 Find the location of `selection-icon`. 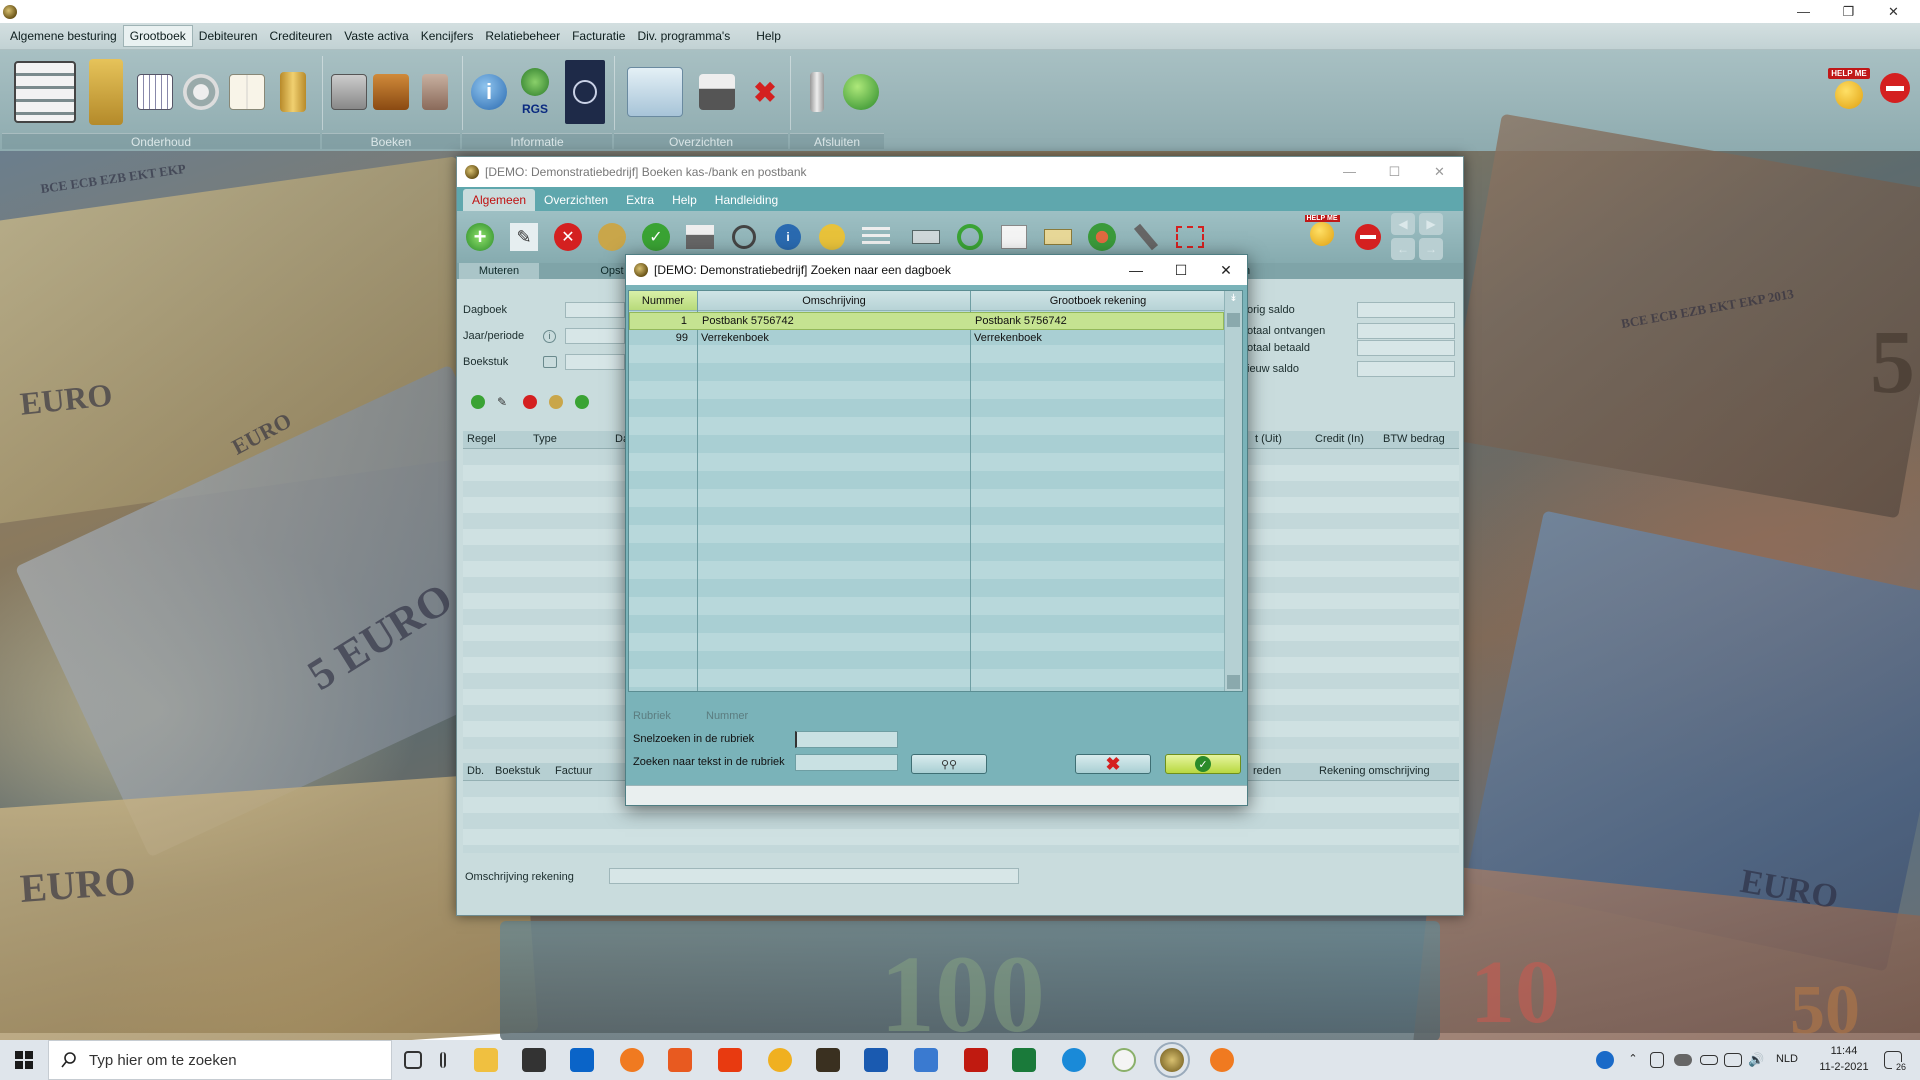

selection-icon is located at coordinates (1190, 237).